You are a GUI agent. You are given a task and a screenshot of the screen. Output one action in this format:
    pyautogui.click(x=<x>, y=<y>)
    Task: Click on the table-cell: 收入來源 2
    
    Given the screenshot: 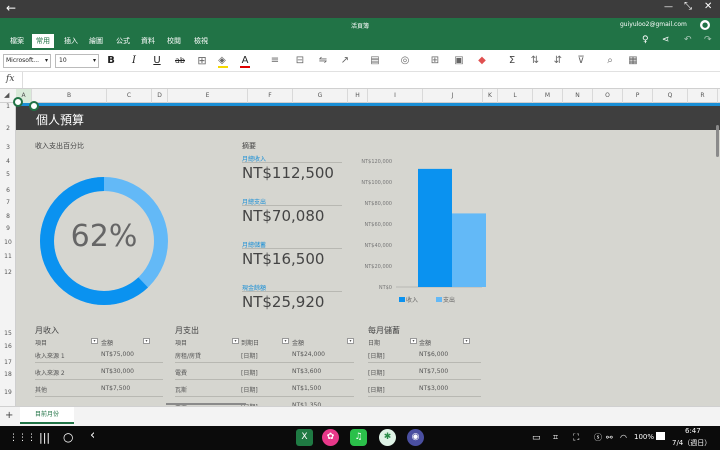 What is the action you would take?
    pyautogui.click(x=50, y=372)
    